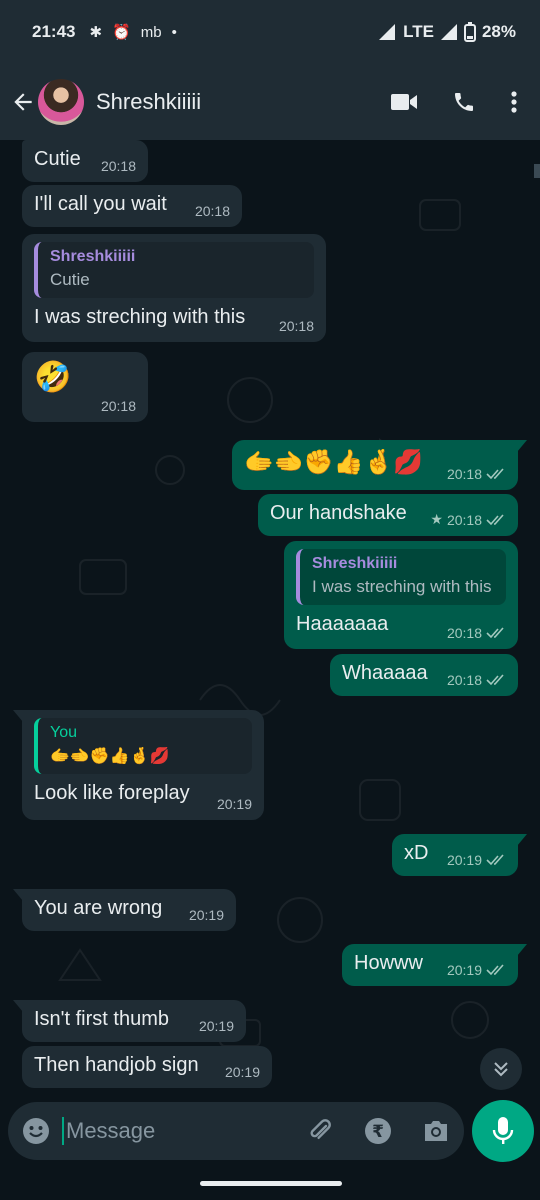 This screenshot has height=1200, width=540. I want to click on alarm-icon: ⏰, so click(121, 32).